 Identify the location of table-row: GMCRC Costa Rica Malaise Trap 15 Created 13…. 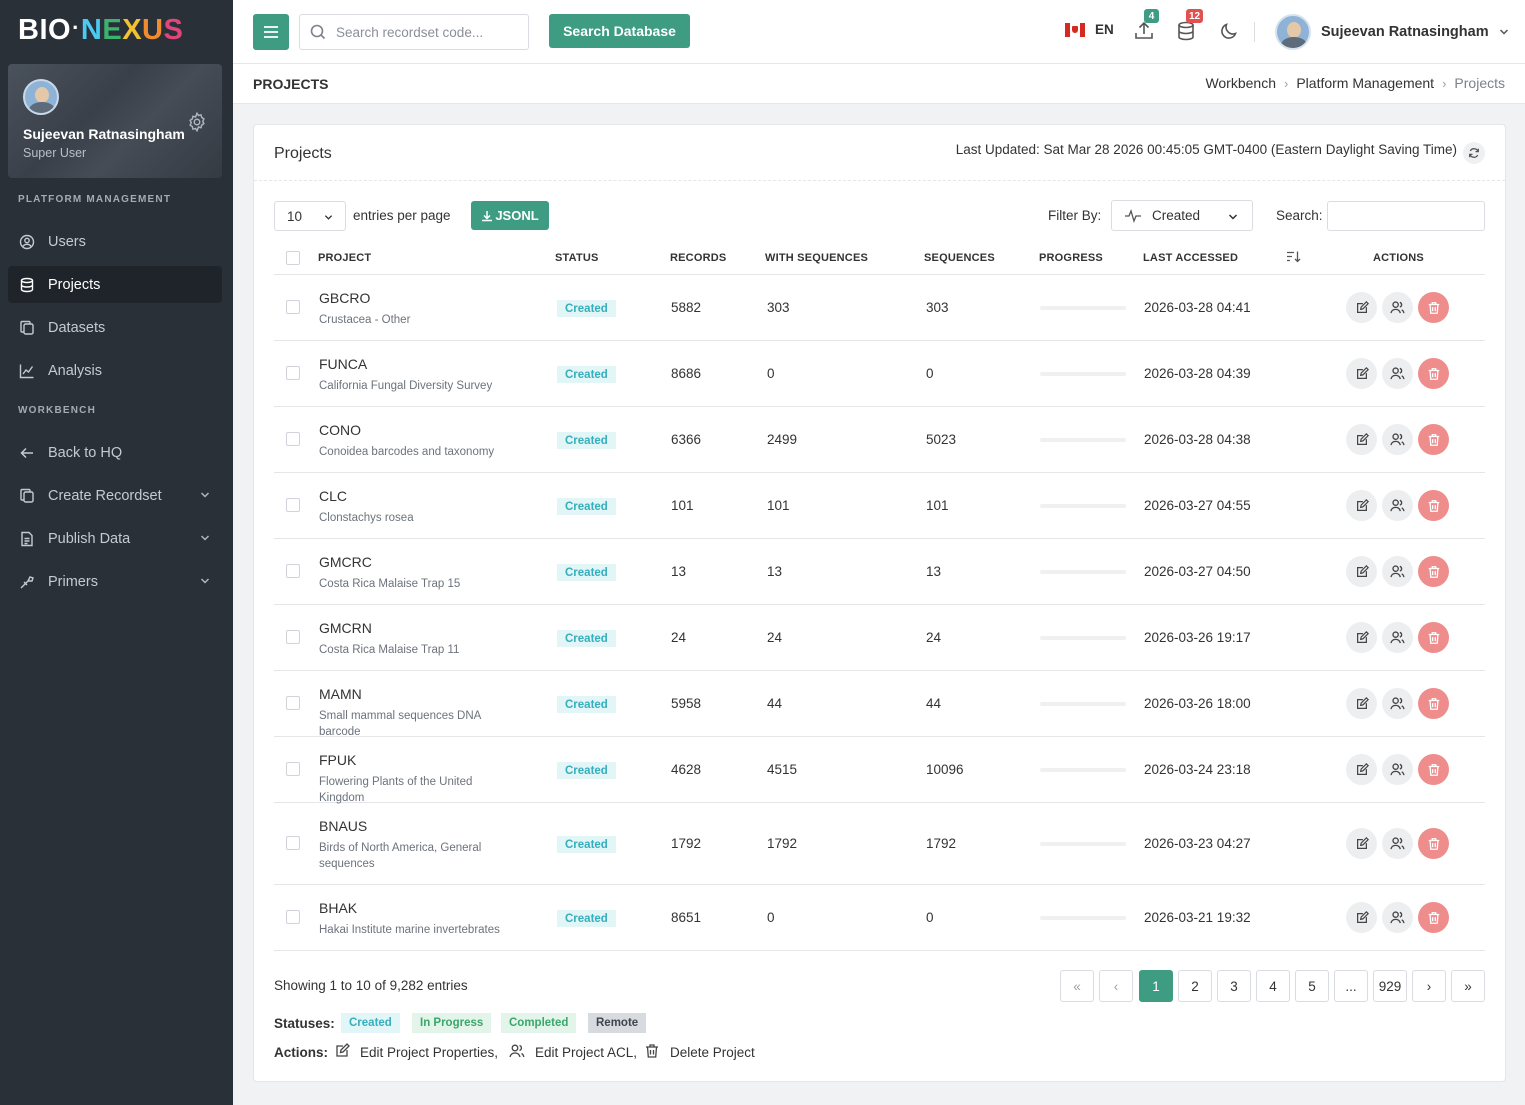
(879, 572).